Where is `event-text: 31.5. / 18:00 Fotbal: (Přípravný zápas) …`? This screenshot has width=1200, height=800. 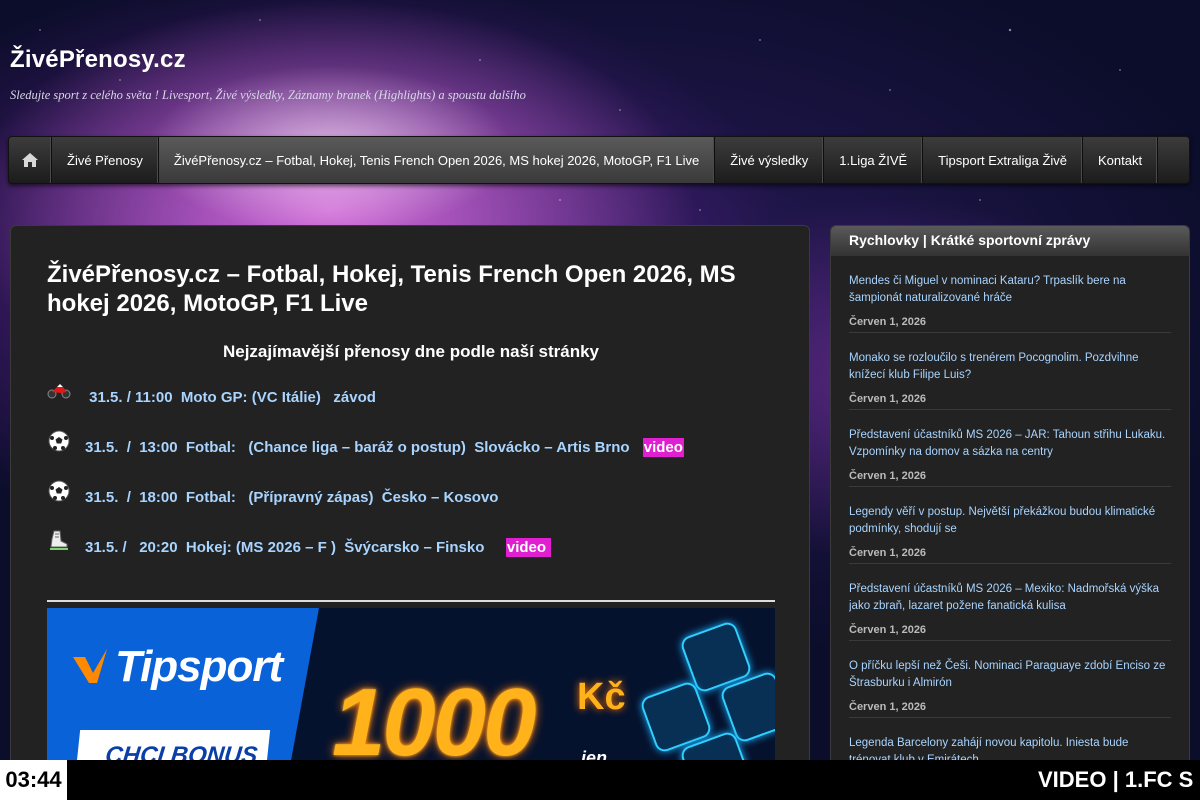 event-text: 31.5. / 18:00 Fotbal: (Přípravný zápas) … is located at coordinates (291, 497).